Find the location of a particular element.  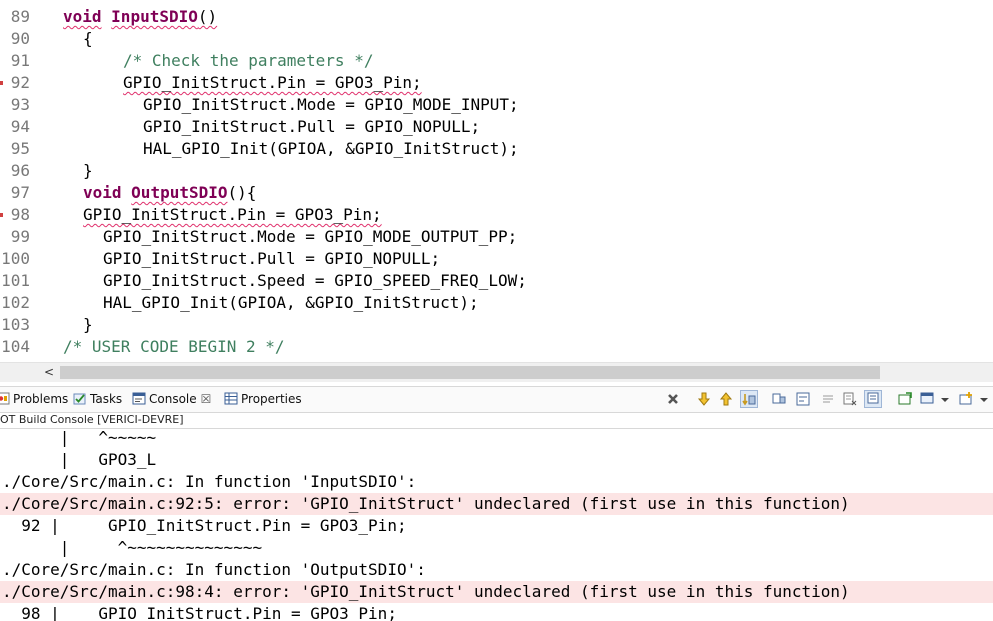

line-number: 99 is located at coordinates (20, 236).